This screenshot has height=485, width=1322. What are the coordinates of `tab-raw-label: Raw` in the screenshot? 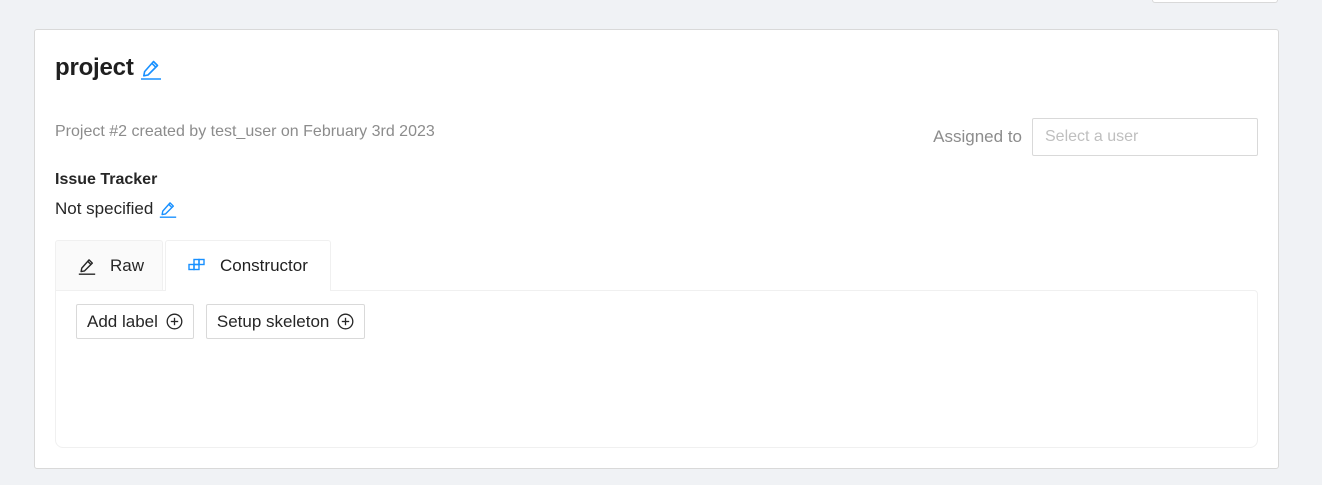 It's located at (127, 265).